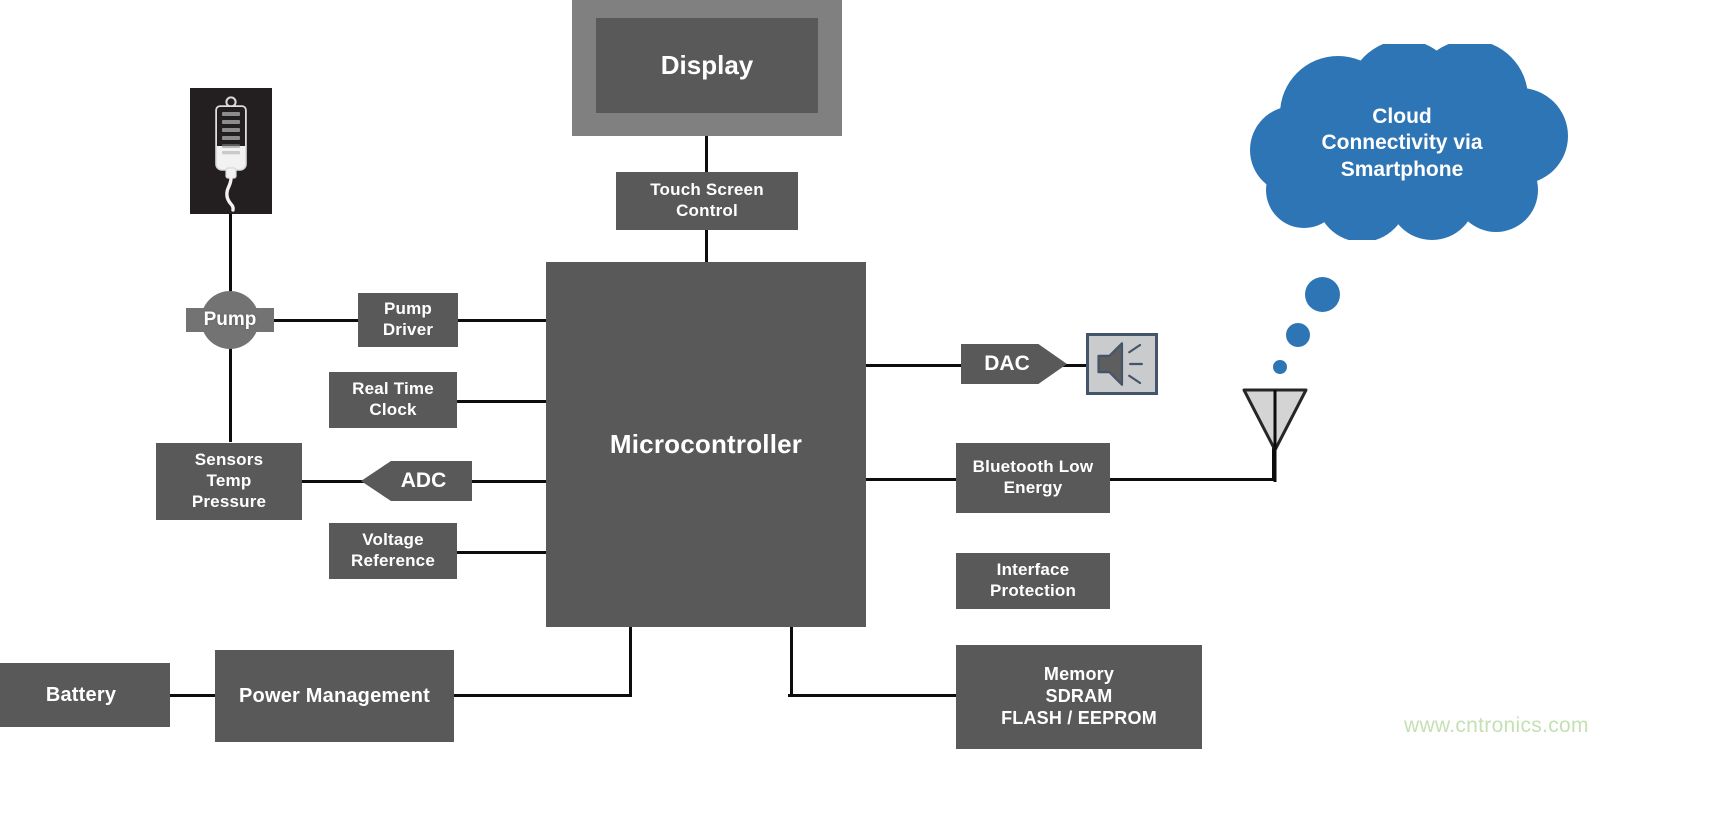 Image resolution: width=1720 pixels, height=824 pixels. I want to click on adc-block: ADC, so click(416, 481).